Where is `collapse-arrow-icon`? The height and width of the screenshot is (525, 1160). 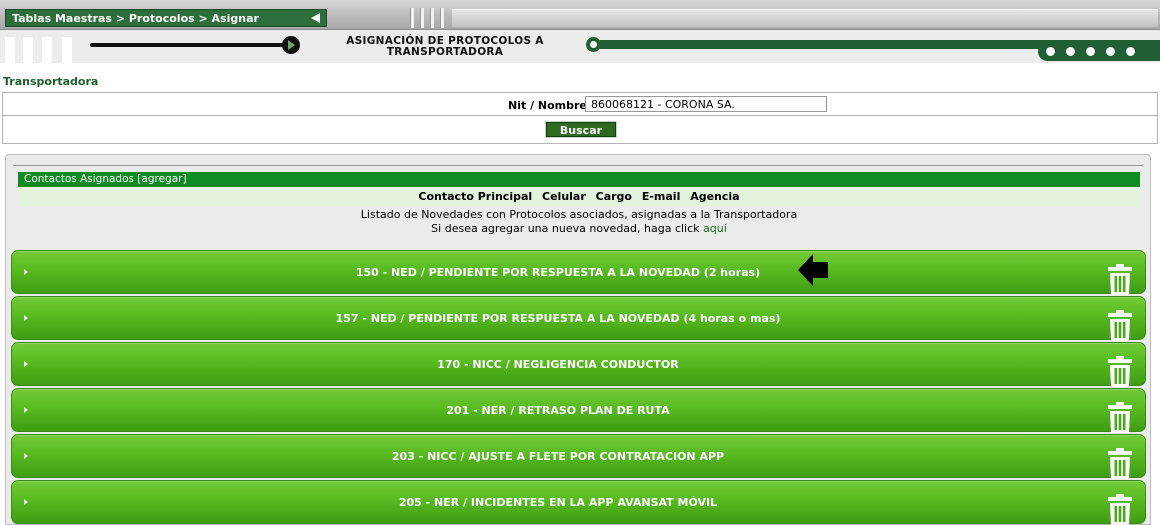
collapse-arrow-icon is located at coordinates (315, 18).